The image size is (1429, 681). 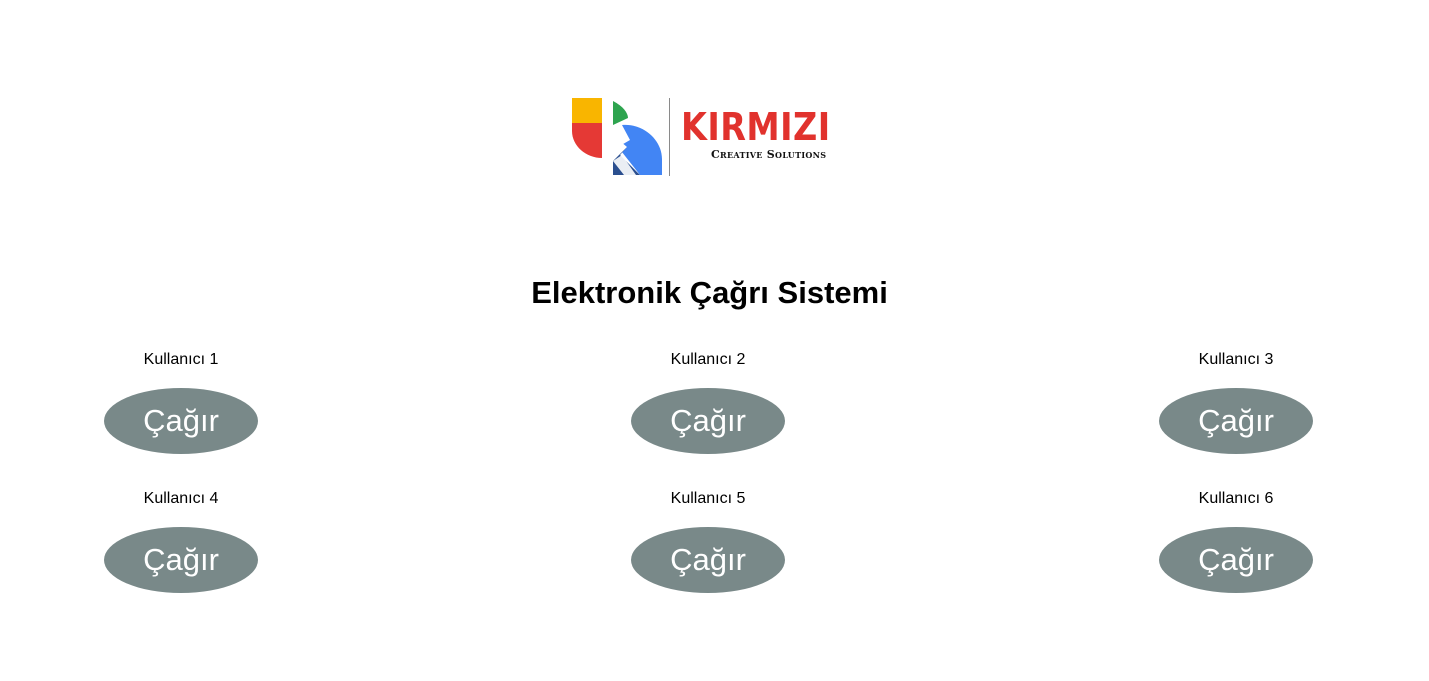 What do you see at coordinates (181, 560) in the screenshot?
I see `call-button-user-4: Çağır` at bounding box center [181, 560].